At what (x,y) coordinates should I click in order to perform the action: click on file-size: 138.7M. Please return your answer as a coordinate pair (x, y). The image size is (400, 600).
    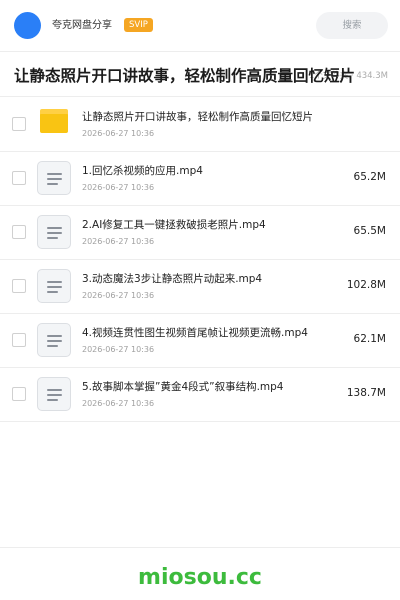
    Looking at the image, I should click on (366, 393).